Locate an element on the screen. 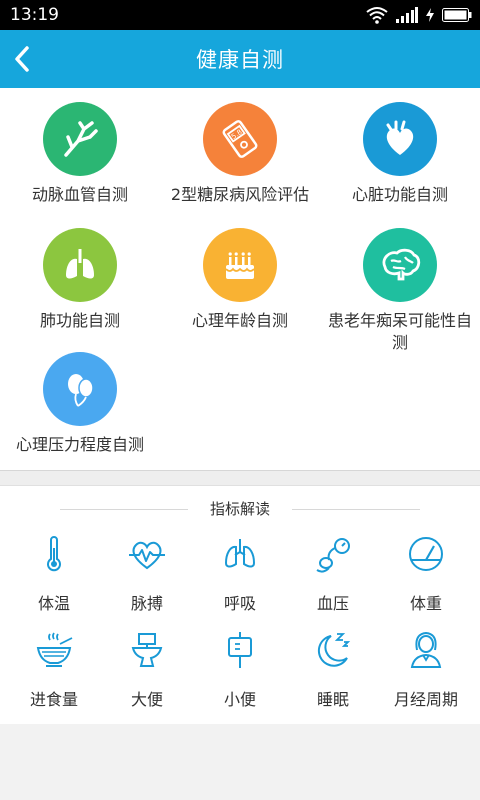  urine-bag-icon is located at coordinates (240, 650).